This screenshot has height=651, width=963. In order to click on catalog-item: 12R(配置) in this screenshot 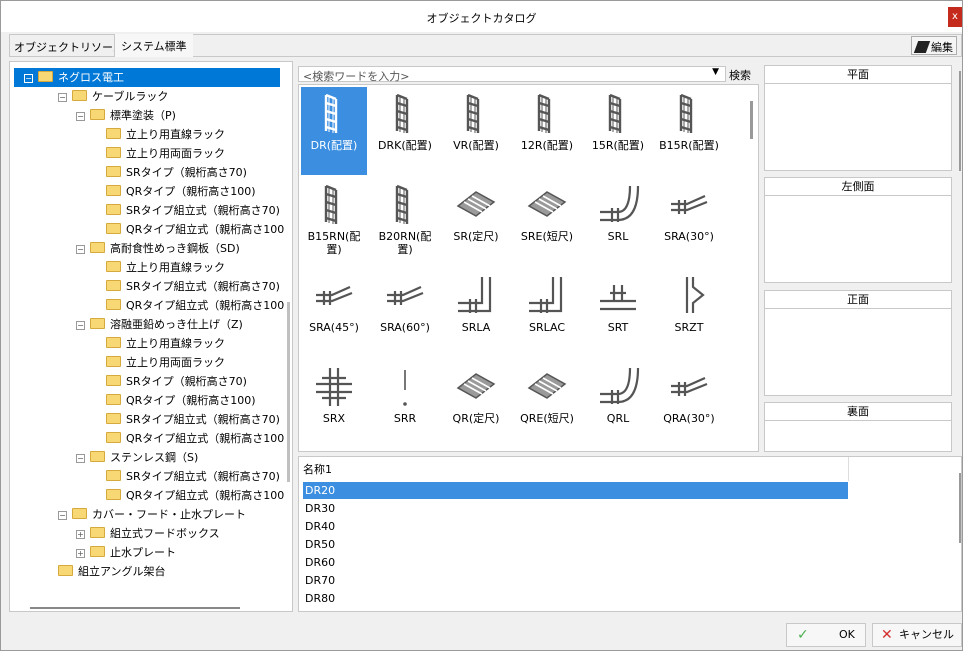, I will do `click(547, 131)`.